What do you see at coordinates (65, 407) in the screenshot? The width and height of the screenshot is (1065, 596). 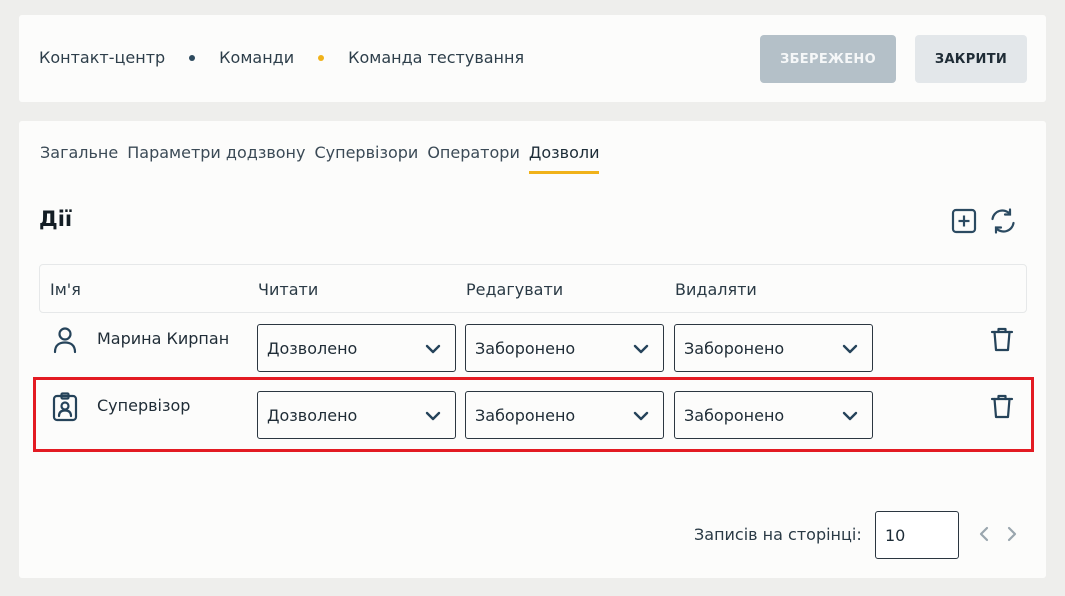 I see `badge-icon` at bounding box center [65, 407].